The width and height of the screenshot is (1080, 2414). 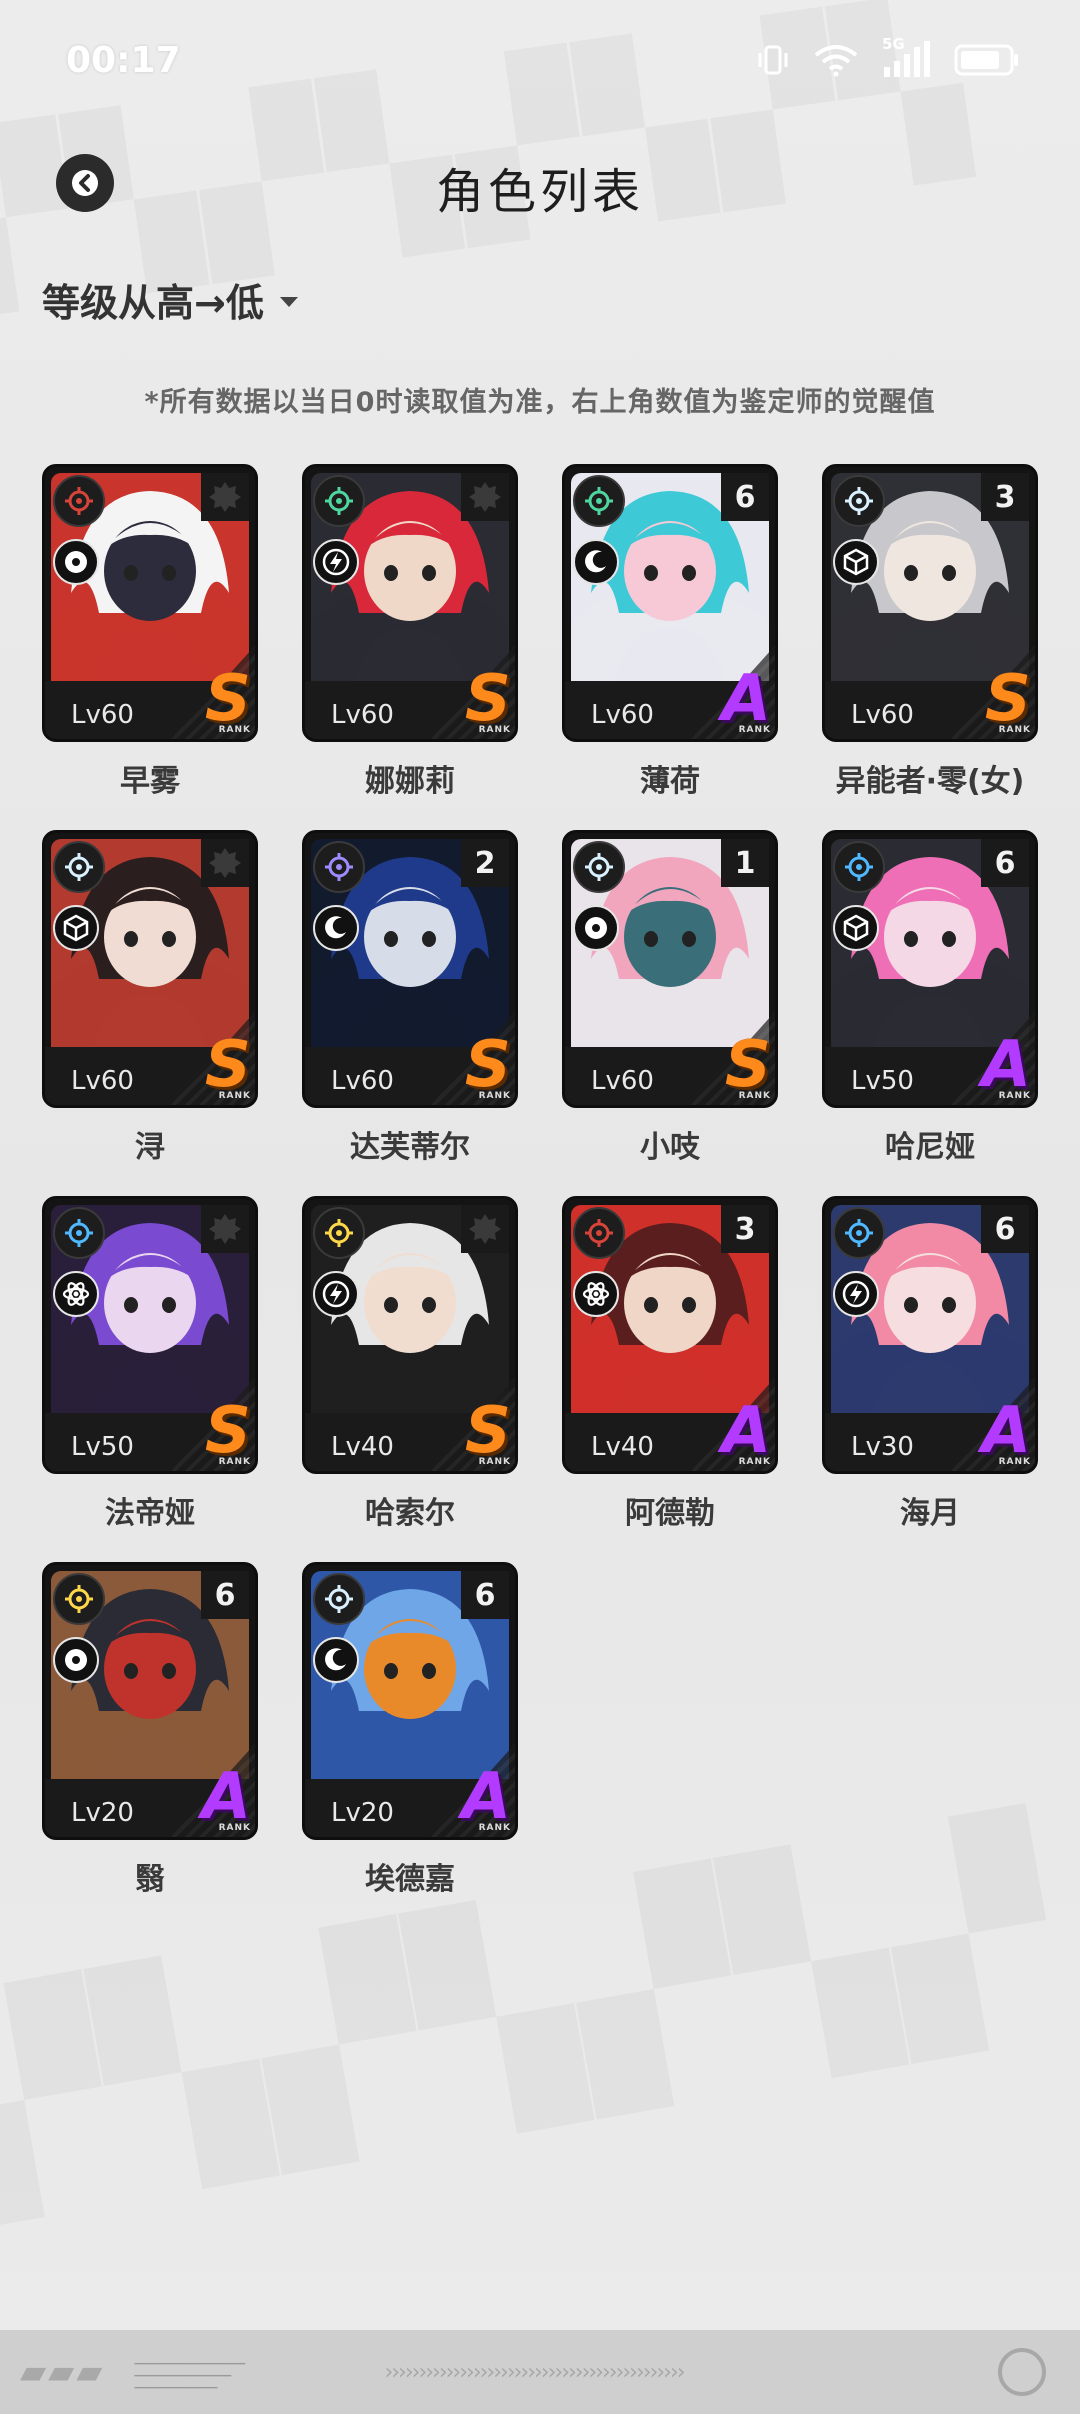 I want to click on character-portrait-card: 6 Lv50 A RANK, so click(x=930, y=969).